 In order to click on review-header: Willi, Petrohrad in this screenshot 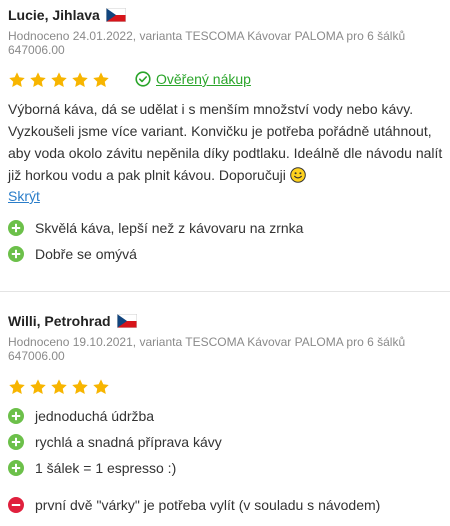, I will do `click(72, 321)`.